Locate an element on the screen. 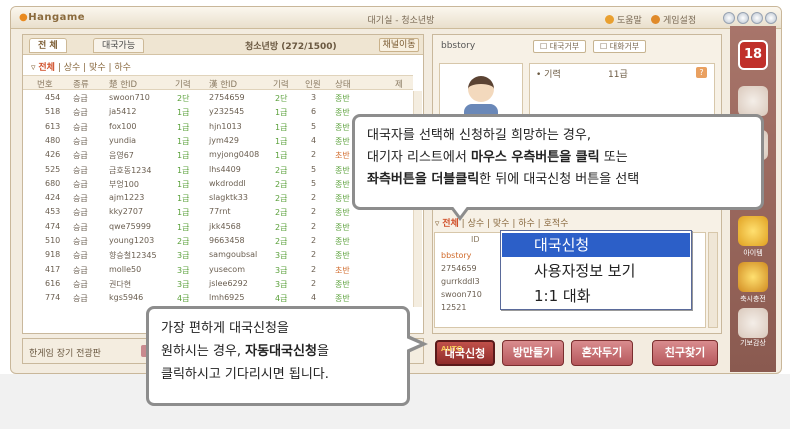 This screenshot has width=790, height=429. replay-icon is located at coordinates (753, 323).